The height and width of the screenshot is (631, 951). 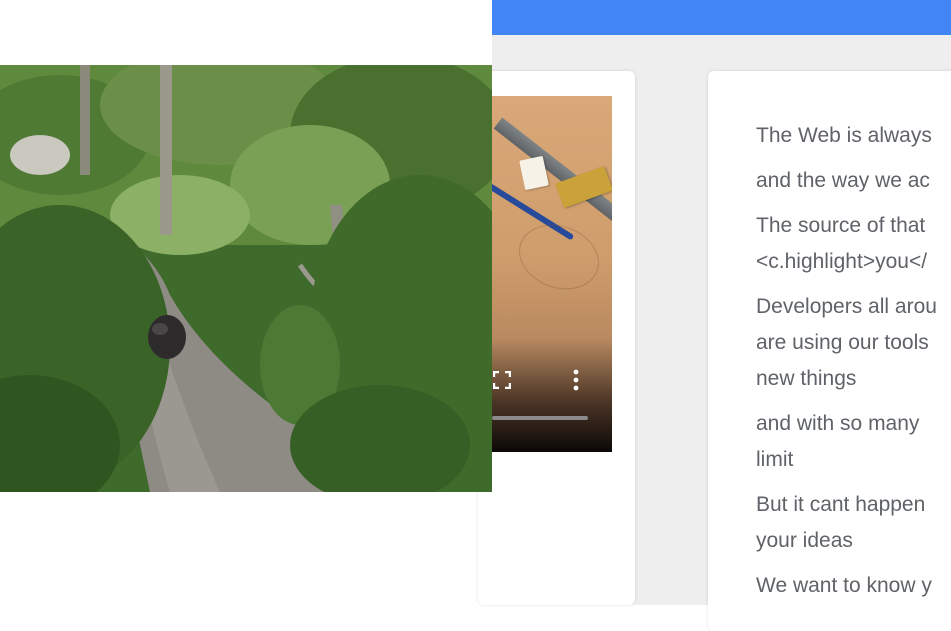 What do you see at coordinates (841, 522) in the screenshot?
I see `text-line: But it cant happen your ideas` at bounding box center [841, 522].